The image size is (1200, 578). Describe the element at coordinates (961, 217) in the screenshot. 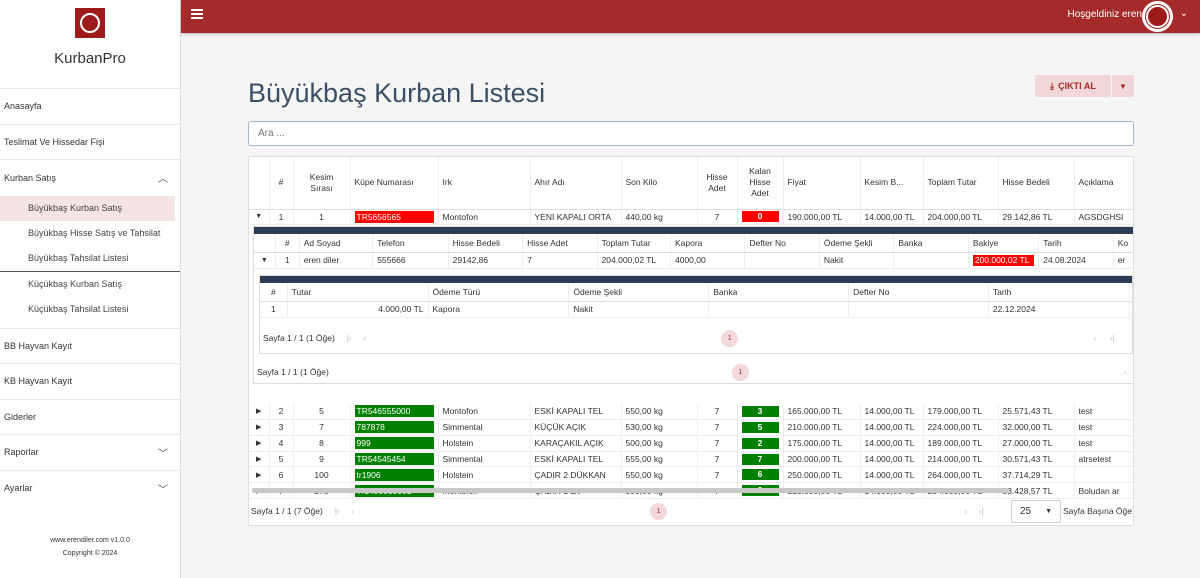

I see `table-cell: 204.000,00 TL` at that location.